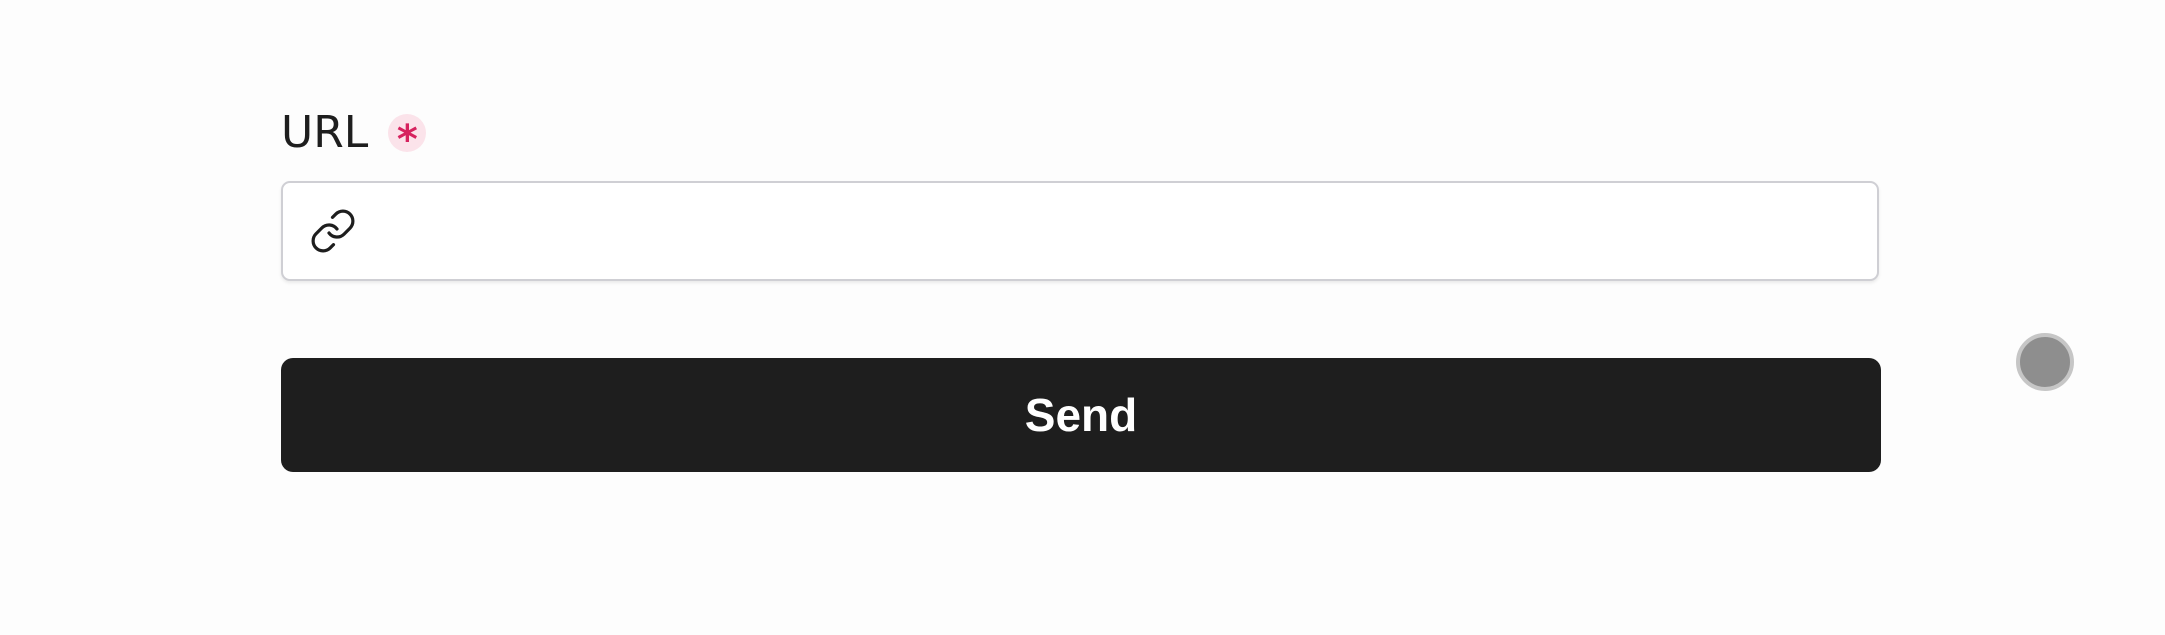 This screenshot has height=635, width=2165. I want to click on required-indicator: *, so click(407, 137).